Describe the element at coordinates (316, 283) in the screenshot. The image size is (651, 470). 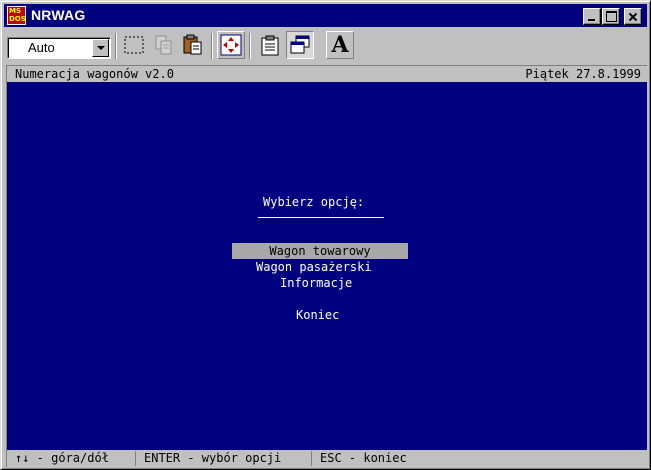
I see `menu-item-informacje: Informacje` at that location.